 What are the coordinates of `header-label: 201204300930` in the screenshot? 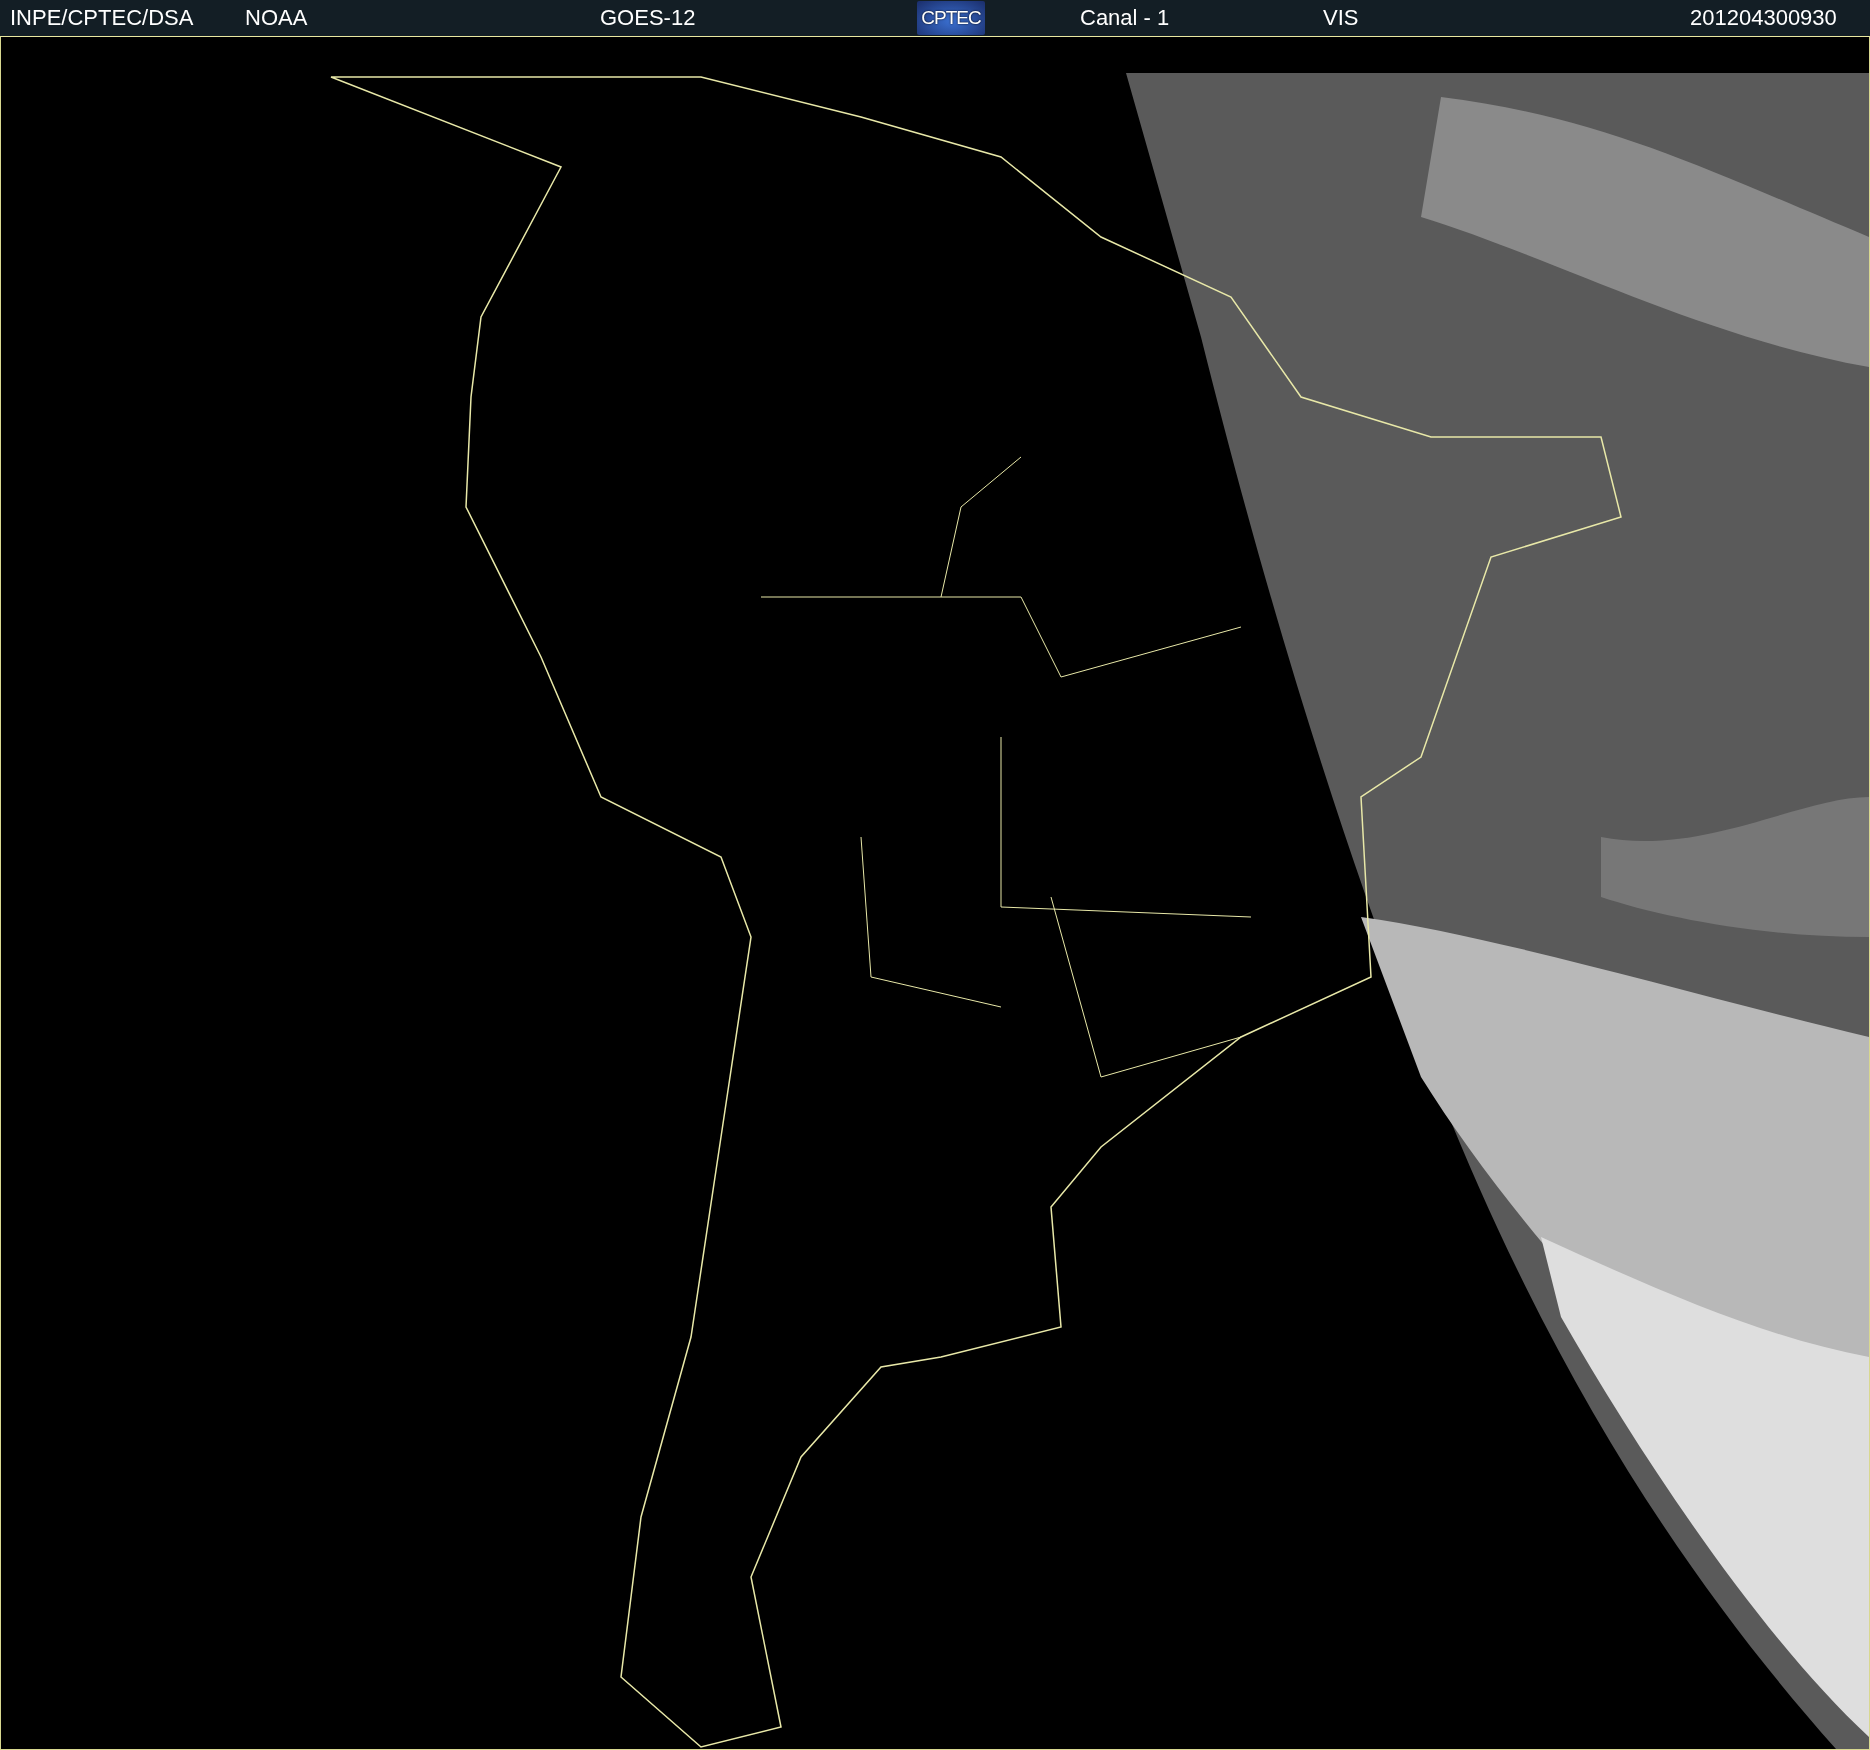 It's located at (1763, 18).